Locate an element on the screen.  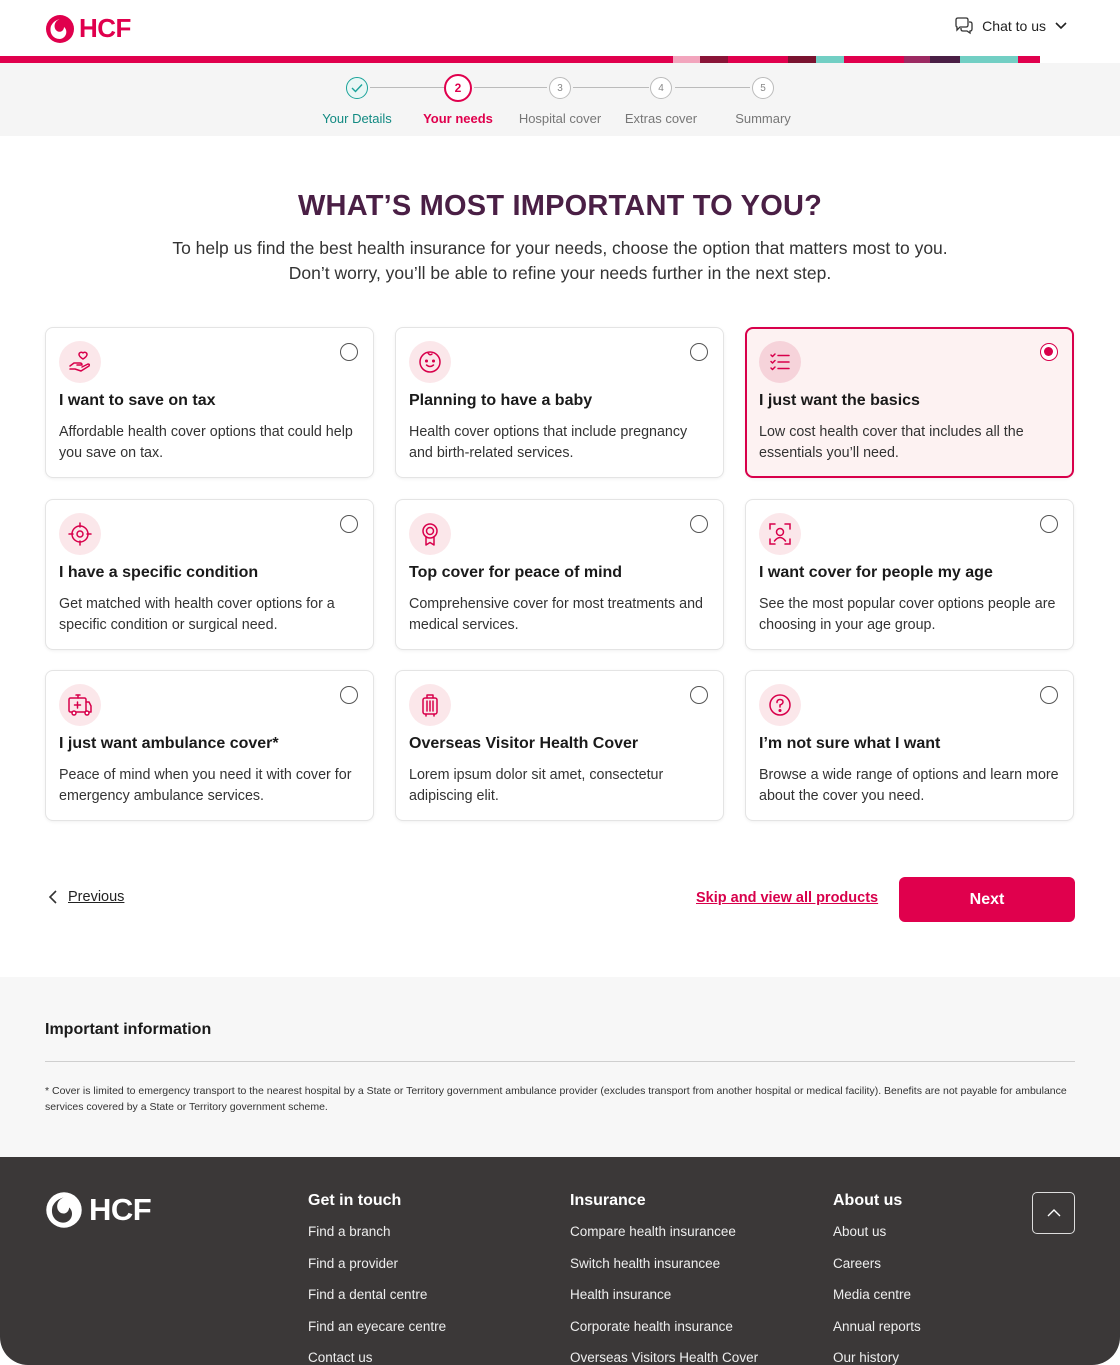
footer-hcf-logo: HCF is located at coordinates (98, 1210).